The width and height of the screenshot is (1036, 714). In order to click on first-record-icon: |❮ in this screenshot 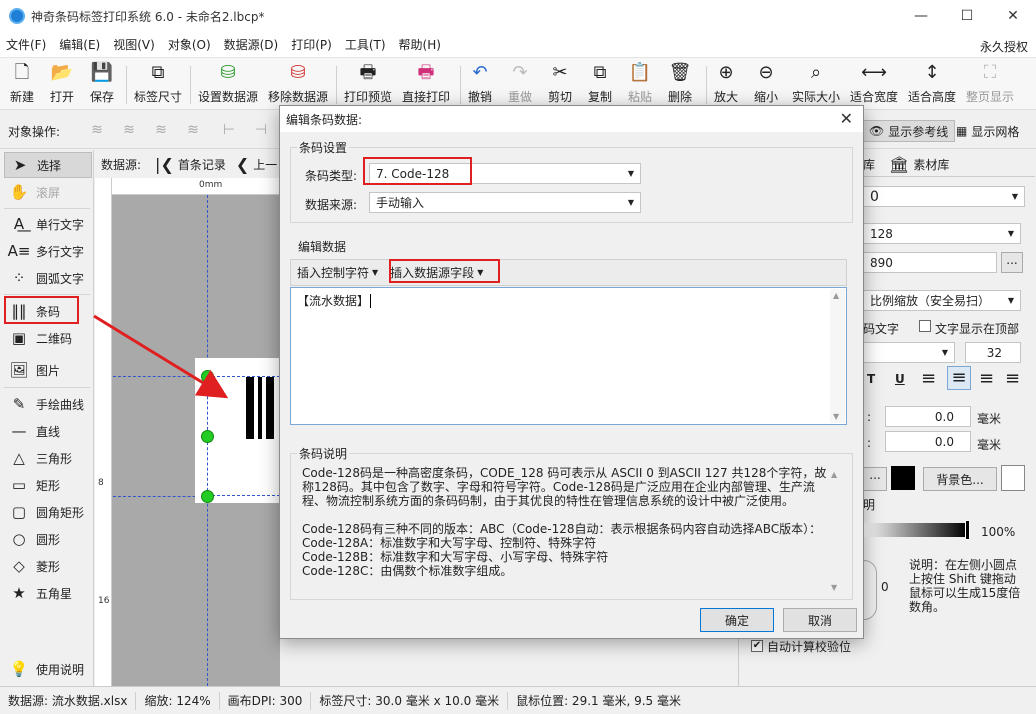, I will do `click(164, 164)`.